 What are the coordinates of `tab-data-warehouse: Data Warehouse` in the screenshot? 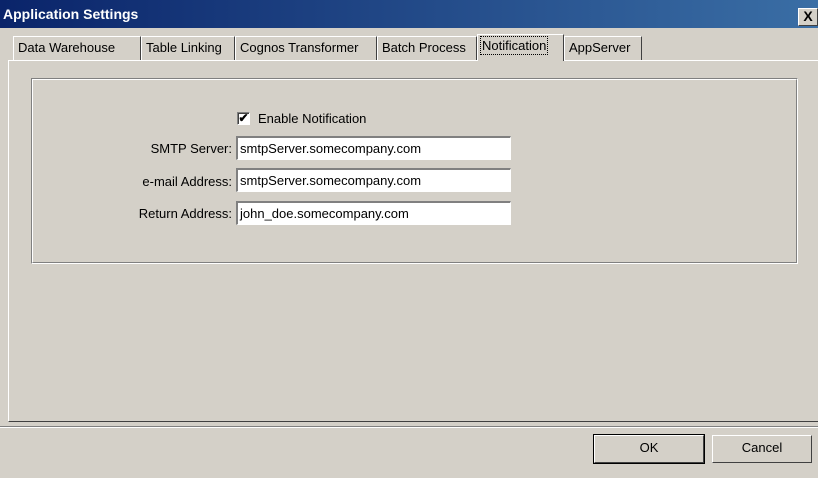 It's located at (77, 48).